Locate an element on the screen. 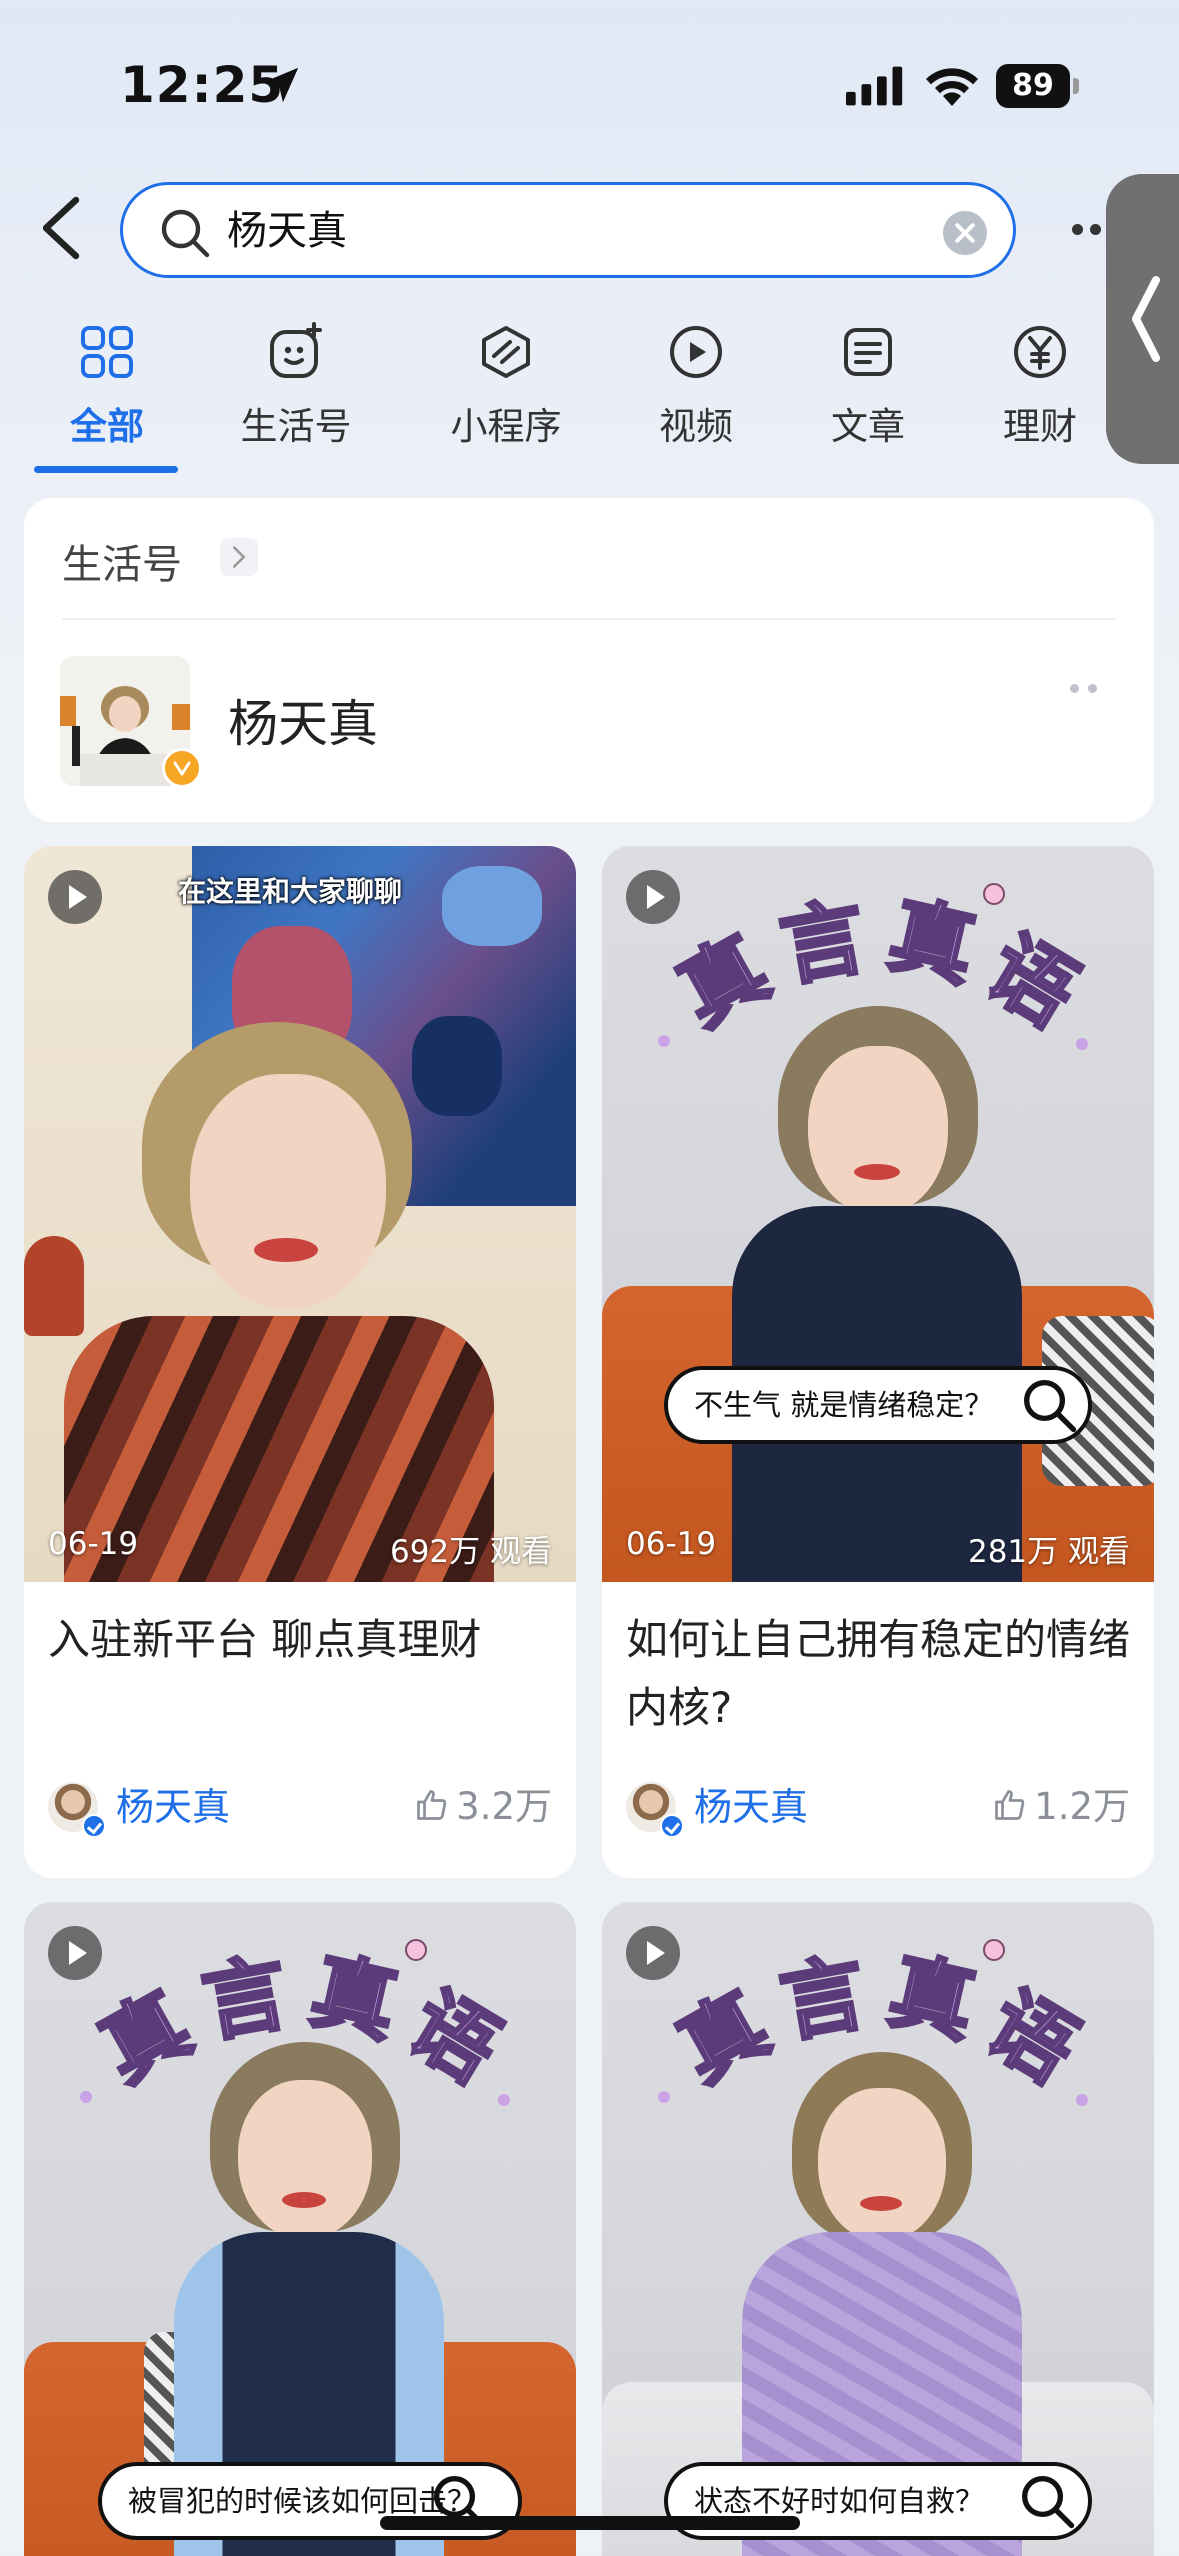 Image resolution: width=1179 pixels, height=2556 pixels. home-indicator is located at coordinates (590, 2523).